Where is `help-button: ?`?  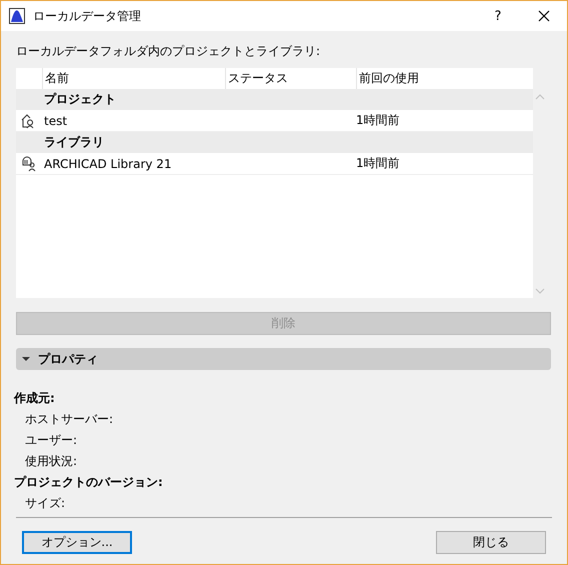
help-button: ? is located at coordinates (498, 16).